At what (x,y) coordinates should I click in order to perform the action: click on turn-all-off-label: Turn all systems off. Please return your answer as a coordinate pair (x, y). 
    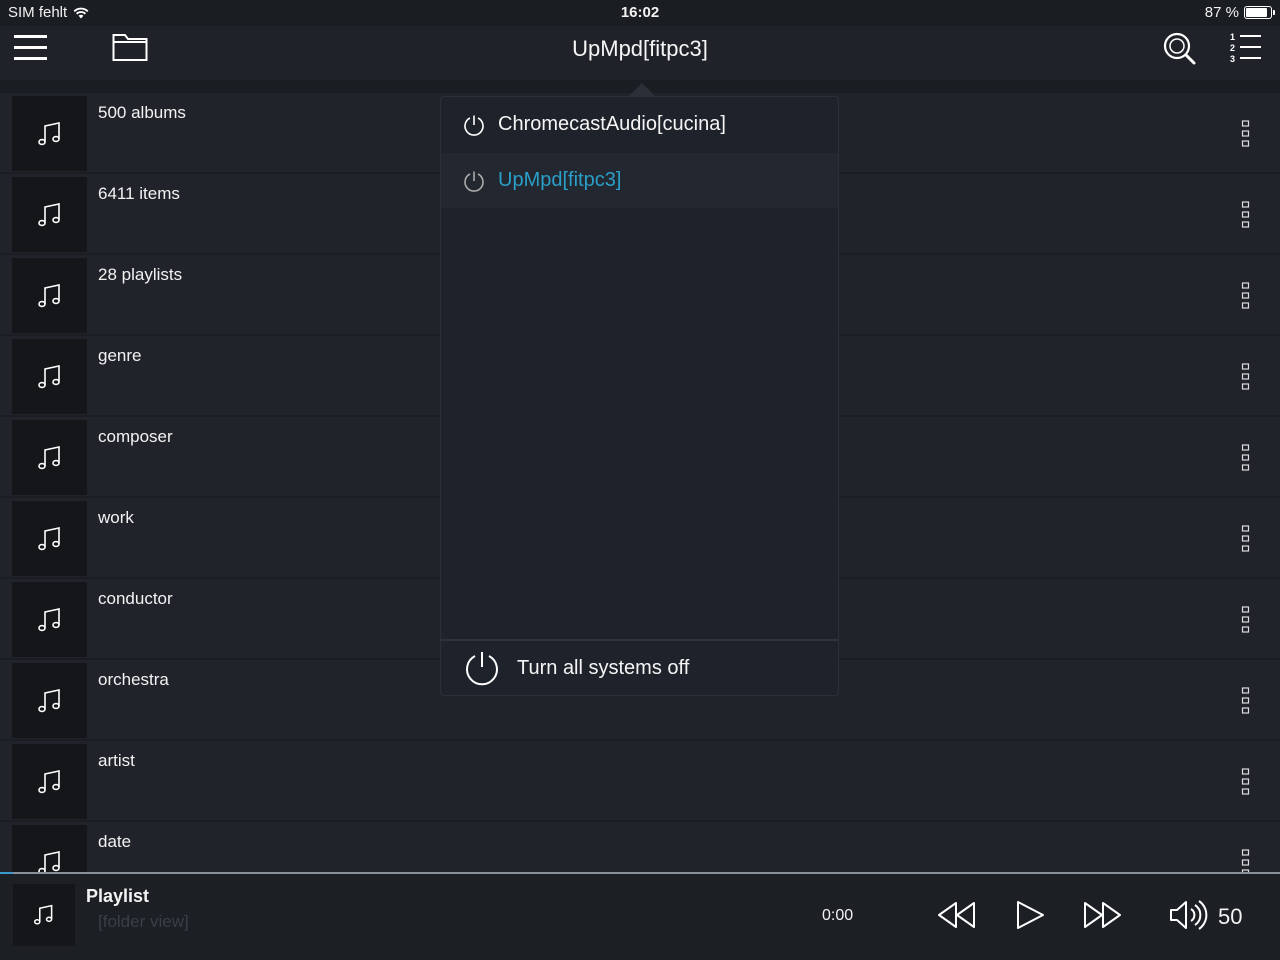
    Looking at the image, I should click on (603, 667).